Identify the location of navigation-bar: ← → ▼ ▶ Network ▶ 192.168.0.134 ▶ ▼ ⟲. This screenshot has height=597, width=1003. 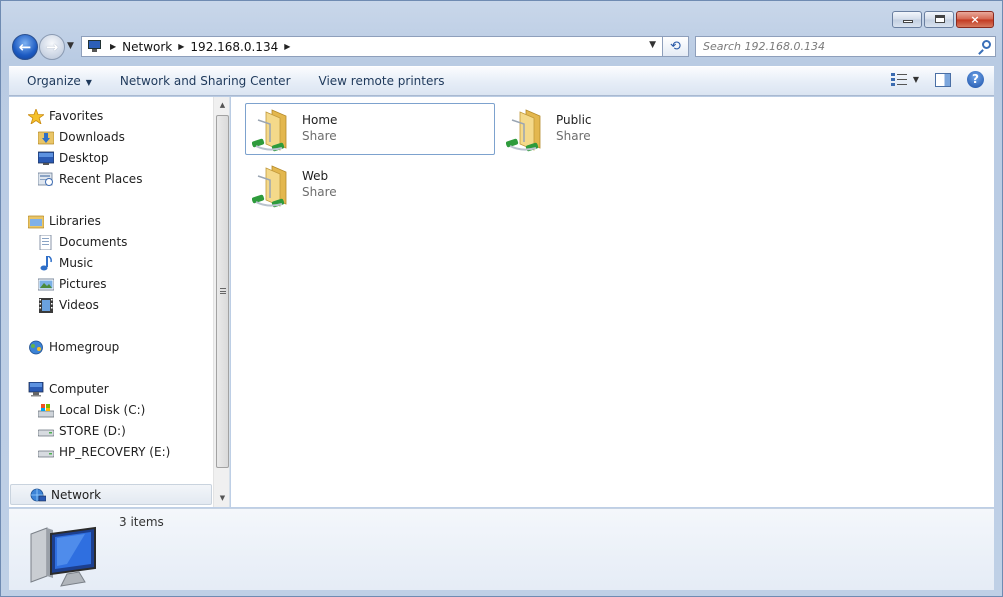
(502, 47).